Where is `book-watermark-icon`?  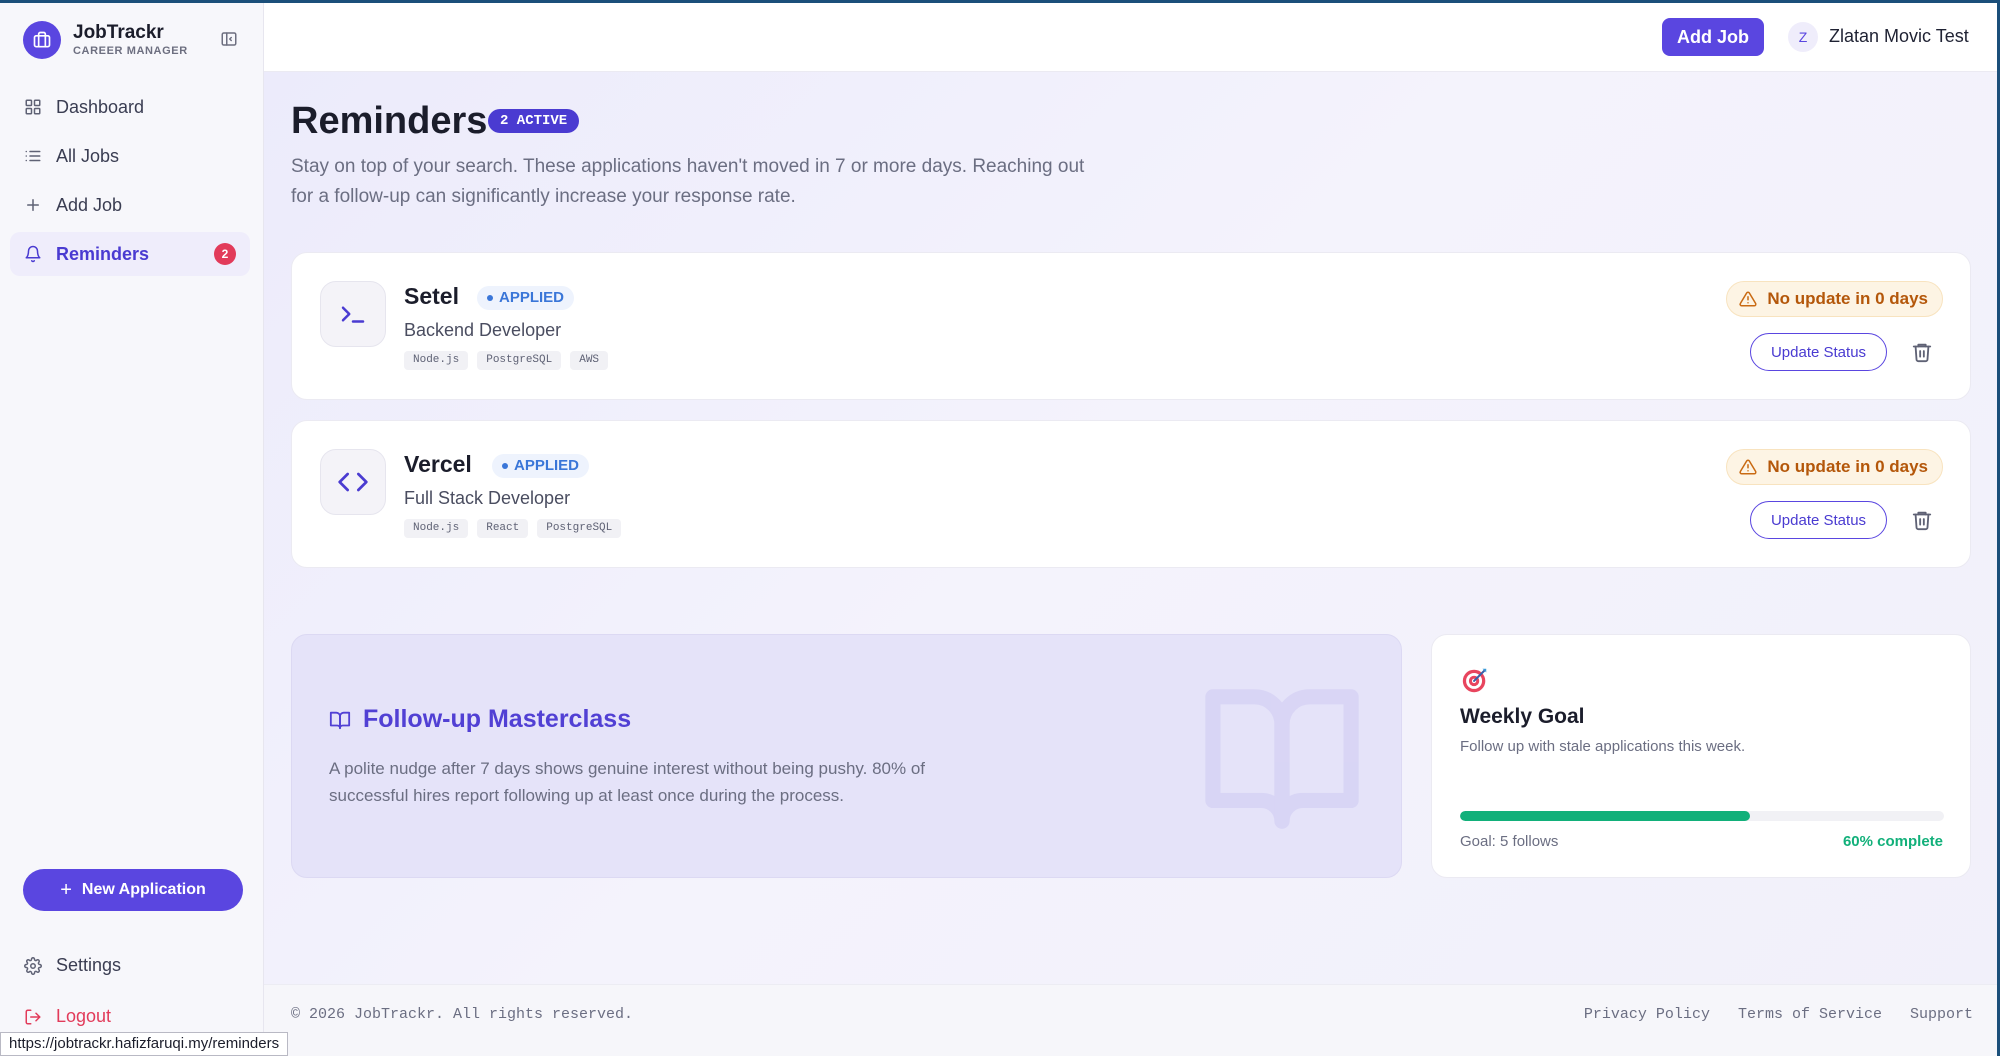
book-watermark-icon is located at coordinates (1282, 759).